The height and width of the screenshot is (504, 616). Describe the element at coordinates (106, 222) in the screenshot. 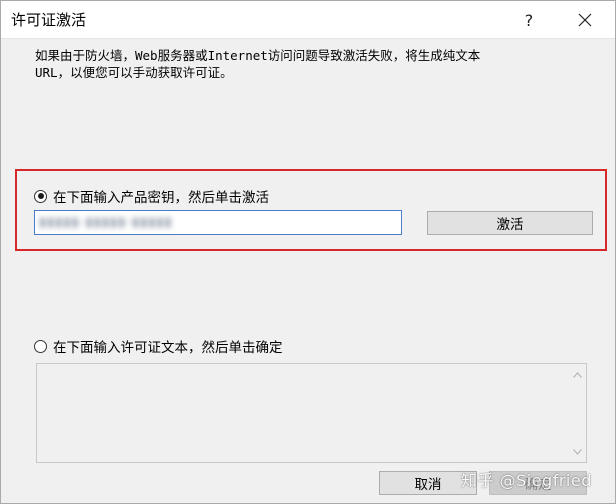

I see `product-key-value: ▮▮▮▮▮-▮▮▮▮▮-▮▮▮▮▮` at that location.